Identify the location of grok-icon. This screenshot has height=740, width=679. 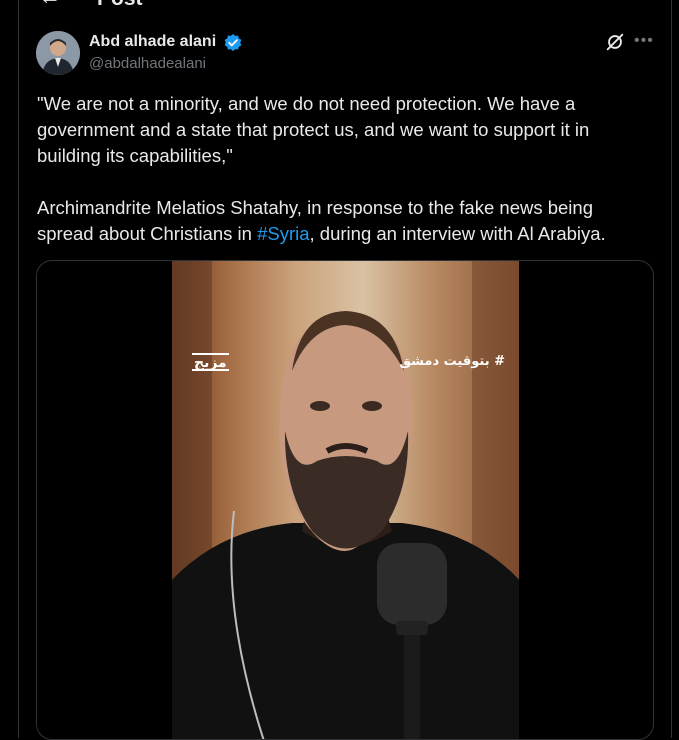
(615, 42).